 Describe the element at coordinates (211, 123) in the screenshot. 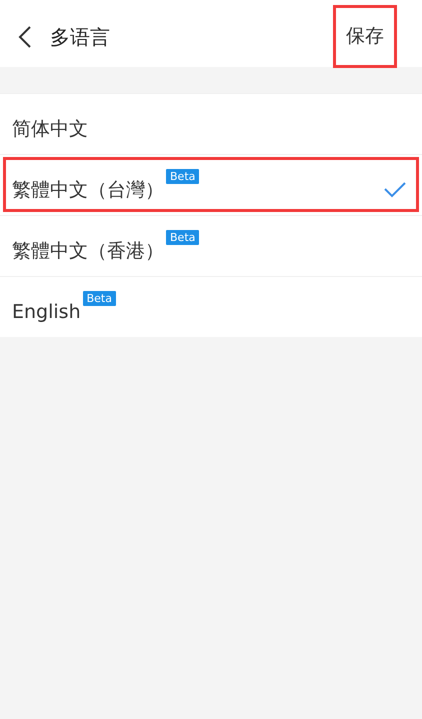

I see `language-option: 简体中文` at that location.